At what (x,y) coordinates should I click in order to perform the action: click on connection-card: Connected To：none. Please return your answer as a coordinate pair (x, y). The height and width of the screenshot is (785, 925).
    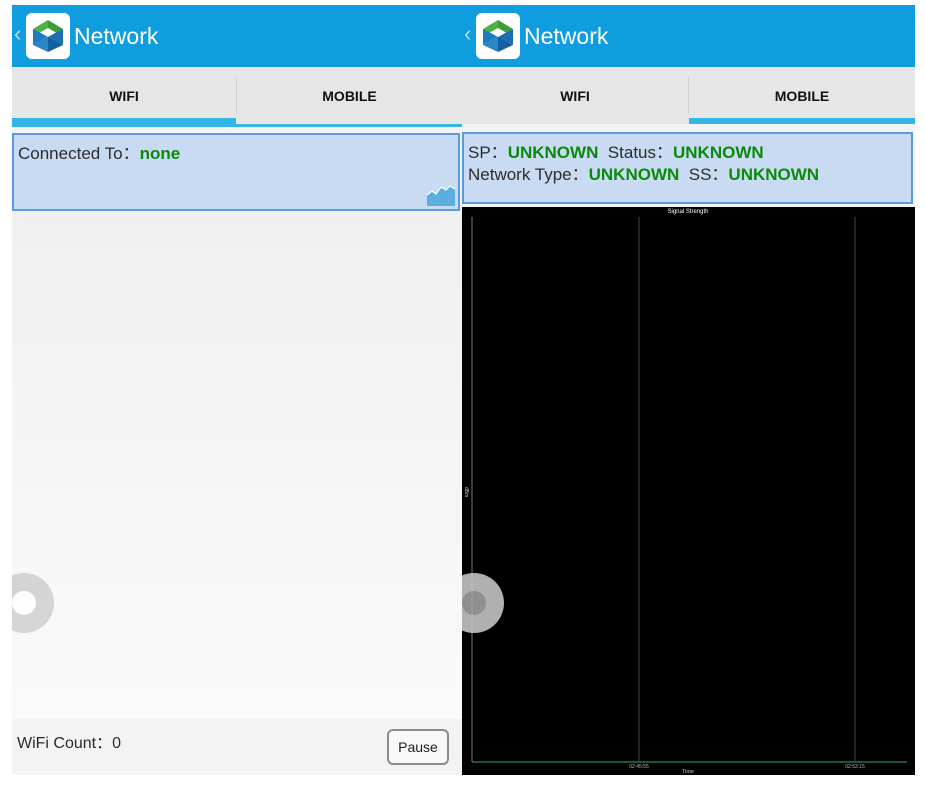
    Looking at the image, I should click on (236, 172).